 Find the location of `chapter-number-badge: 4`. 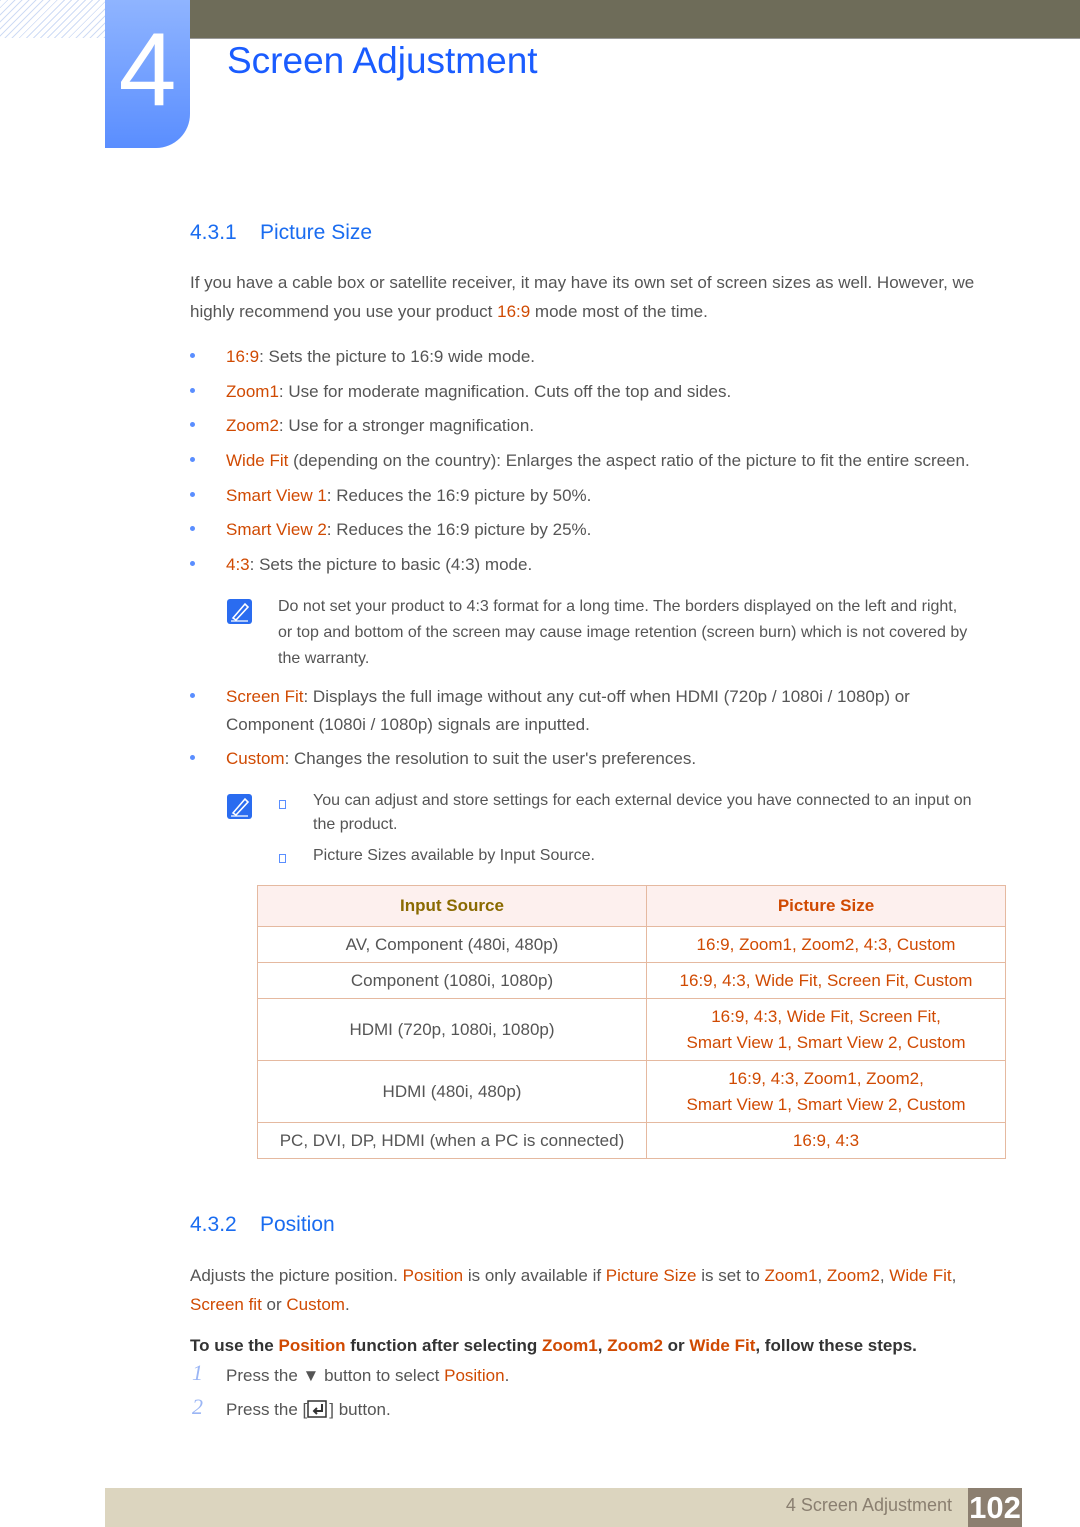

chapter-number-badge: 4 is located at coordinates (147, 74).